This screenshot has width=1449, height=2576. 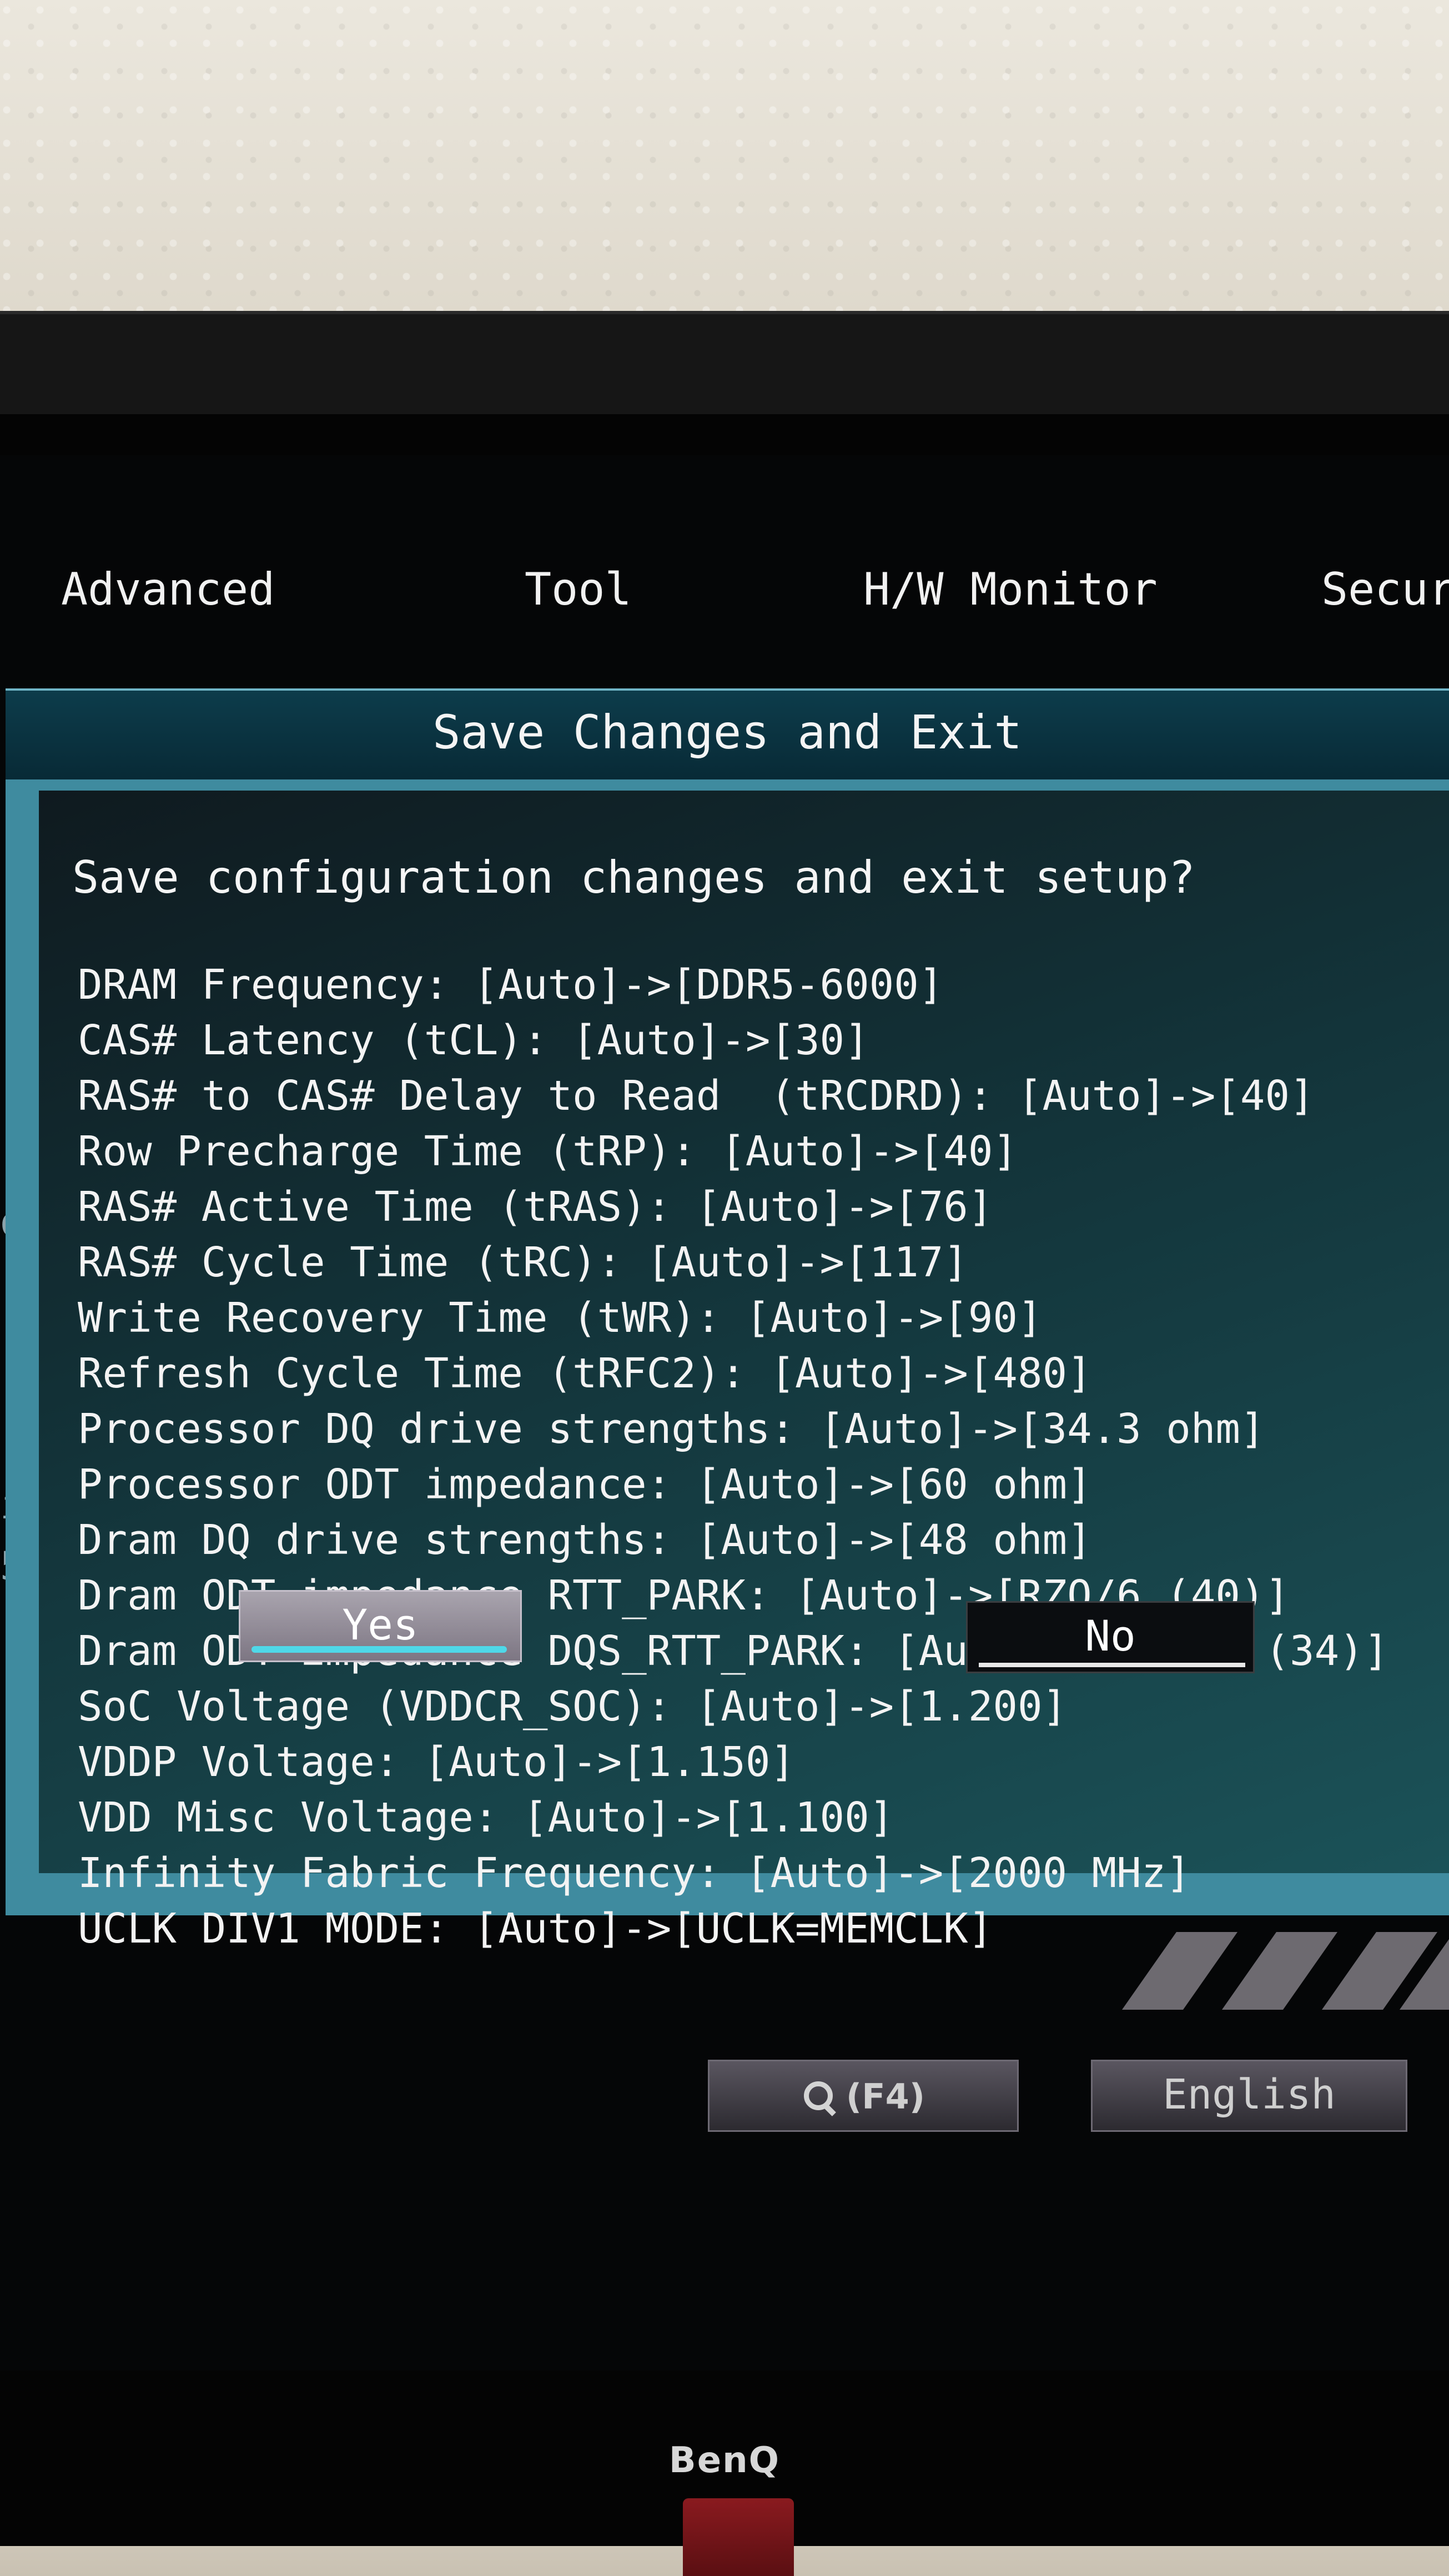 What do you see at coordinates (523, 1263) in the screenshot?
I see `change-line: RAS# Cycle Time (tRC): [Auto]->[117]` at bounding box center [523, 1263].